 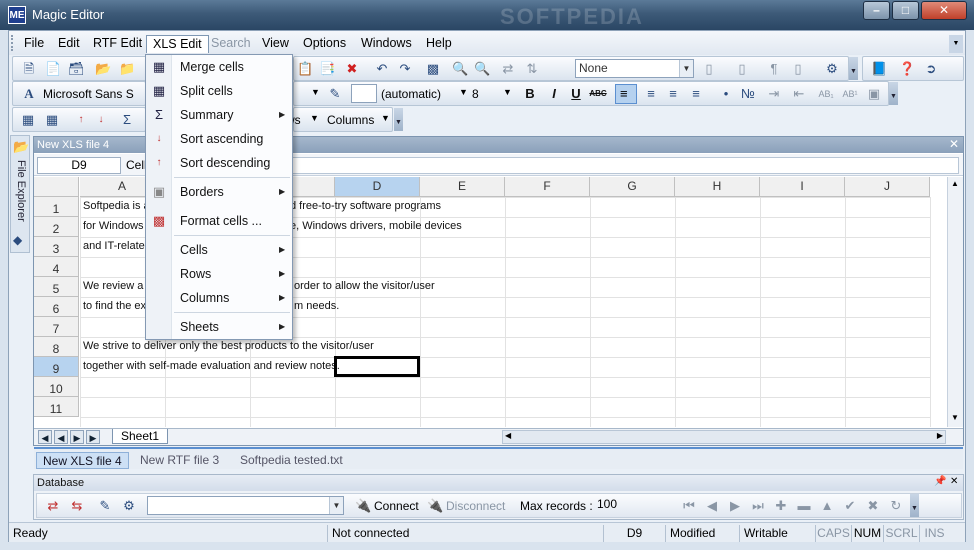 I want to click on book-icon: 📘, so click(x=879, y=69).